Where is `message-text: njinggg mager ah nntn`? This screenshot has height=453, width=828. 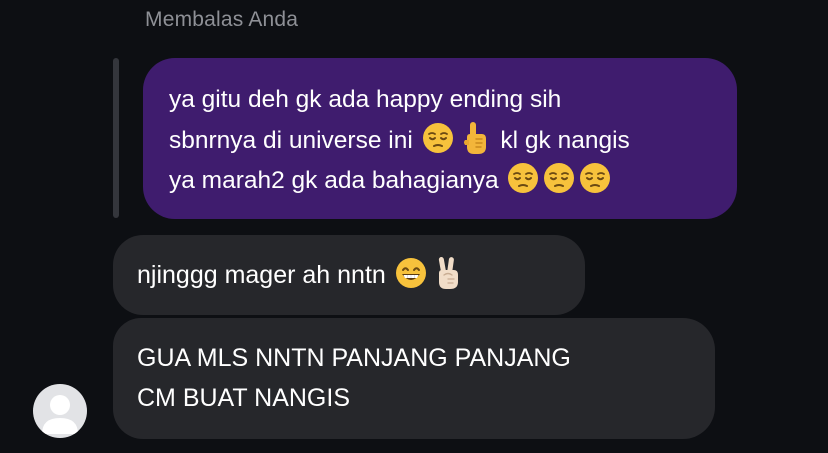
message-text: njinggg mager ah nntn is located at coordinates (261, 275).